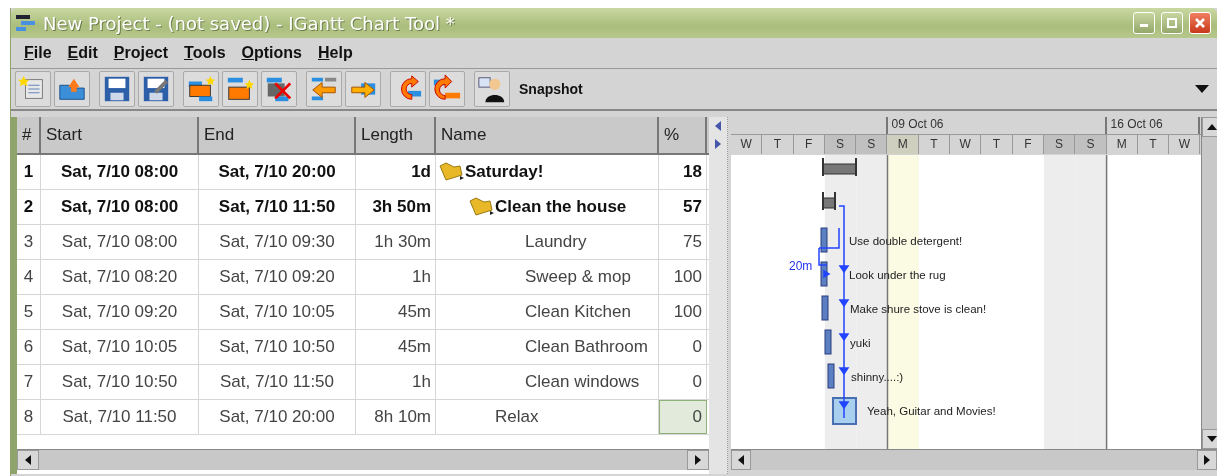 This screenshot has height=476, width=1217. Describe the element at coordinates (586, 347) in the screenshot. I see `task-name: Clean Bathroom` at that location.